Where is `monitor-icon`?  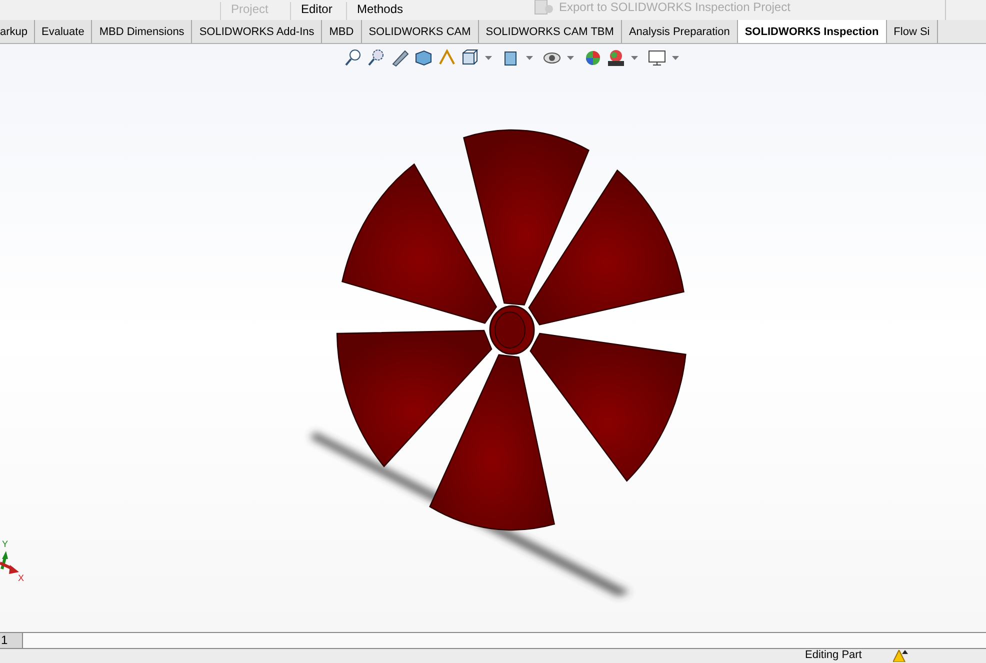 monitor-icon is located at coordinates (657, 58).